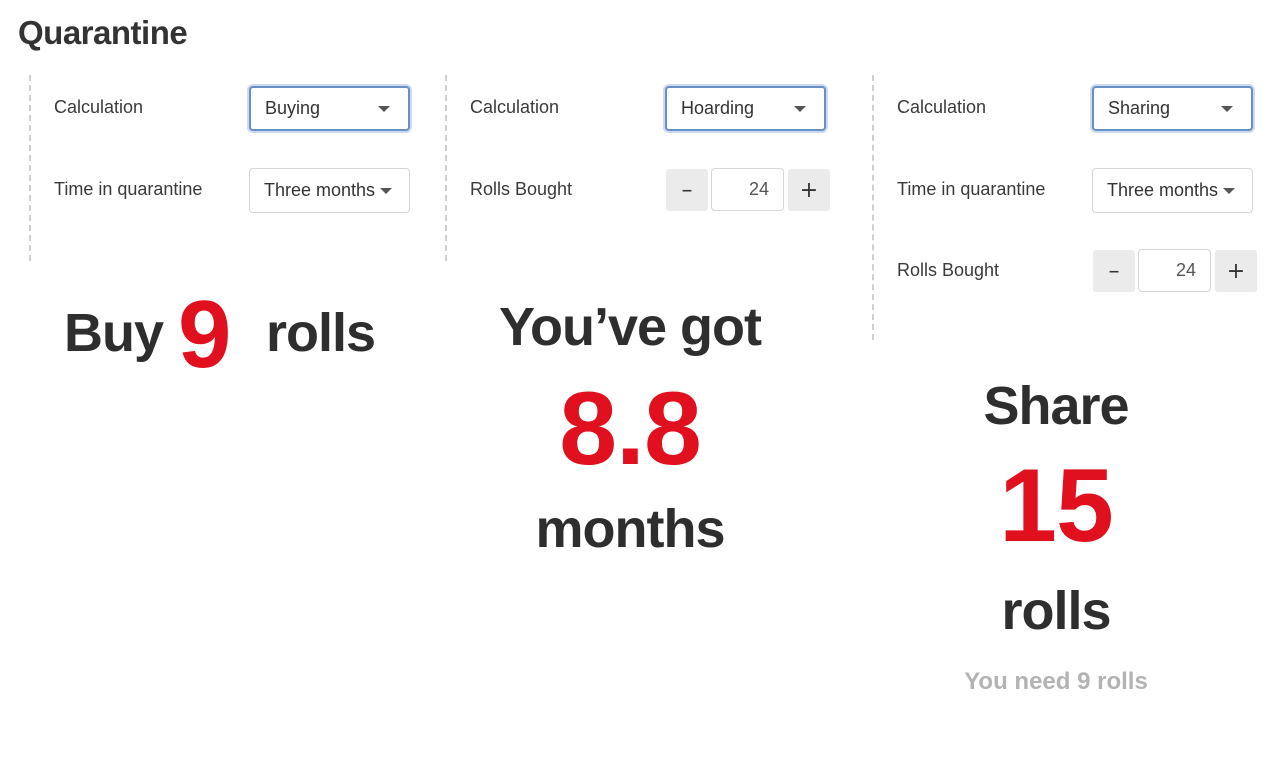 The image size is (1270, 760). I want to click on sharing-calculation-label: Calculation, so click(942, 107).